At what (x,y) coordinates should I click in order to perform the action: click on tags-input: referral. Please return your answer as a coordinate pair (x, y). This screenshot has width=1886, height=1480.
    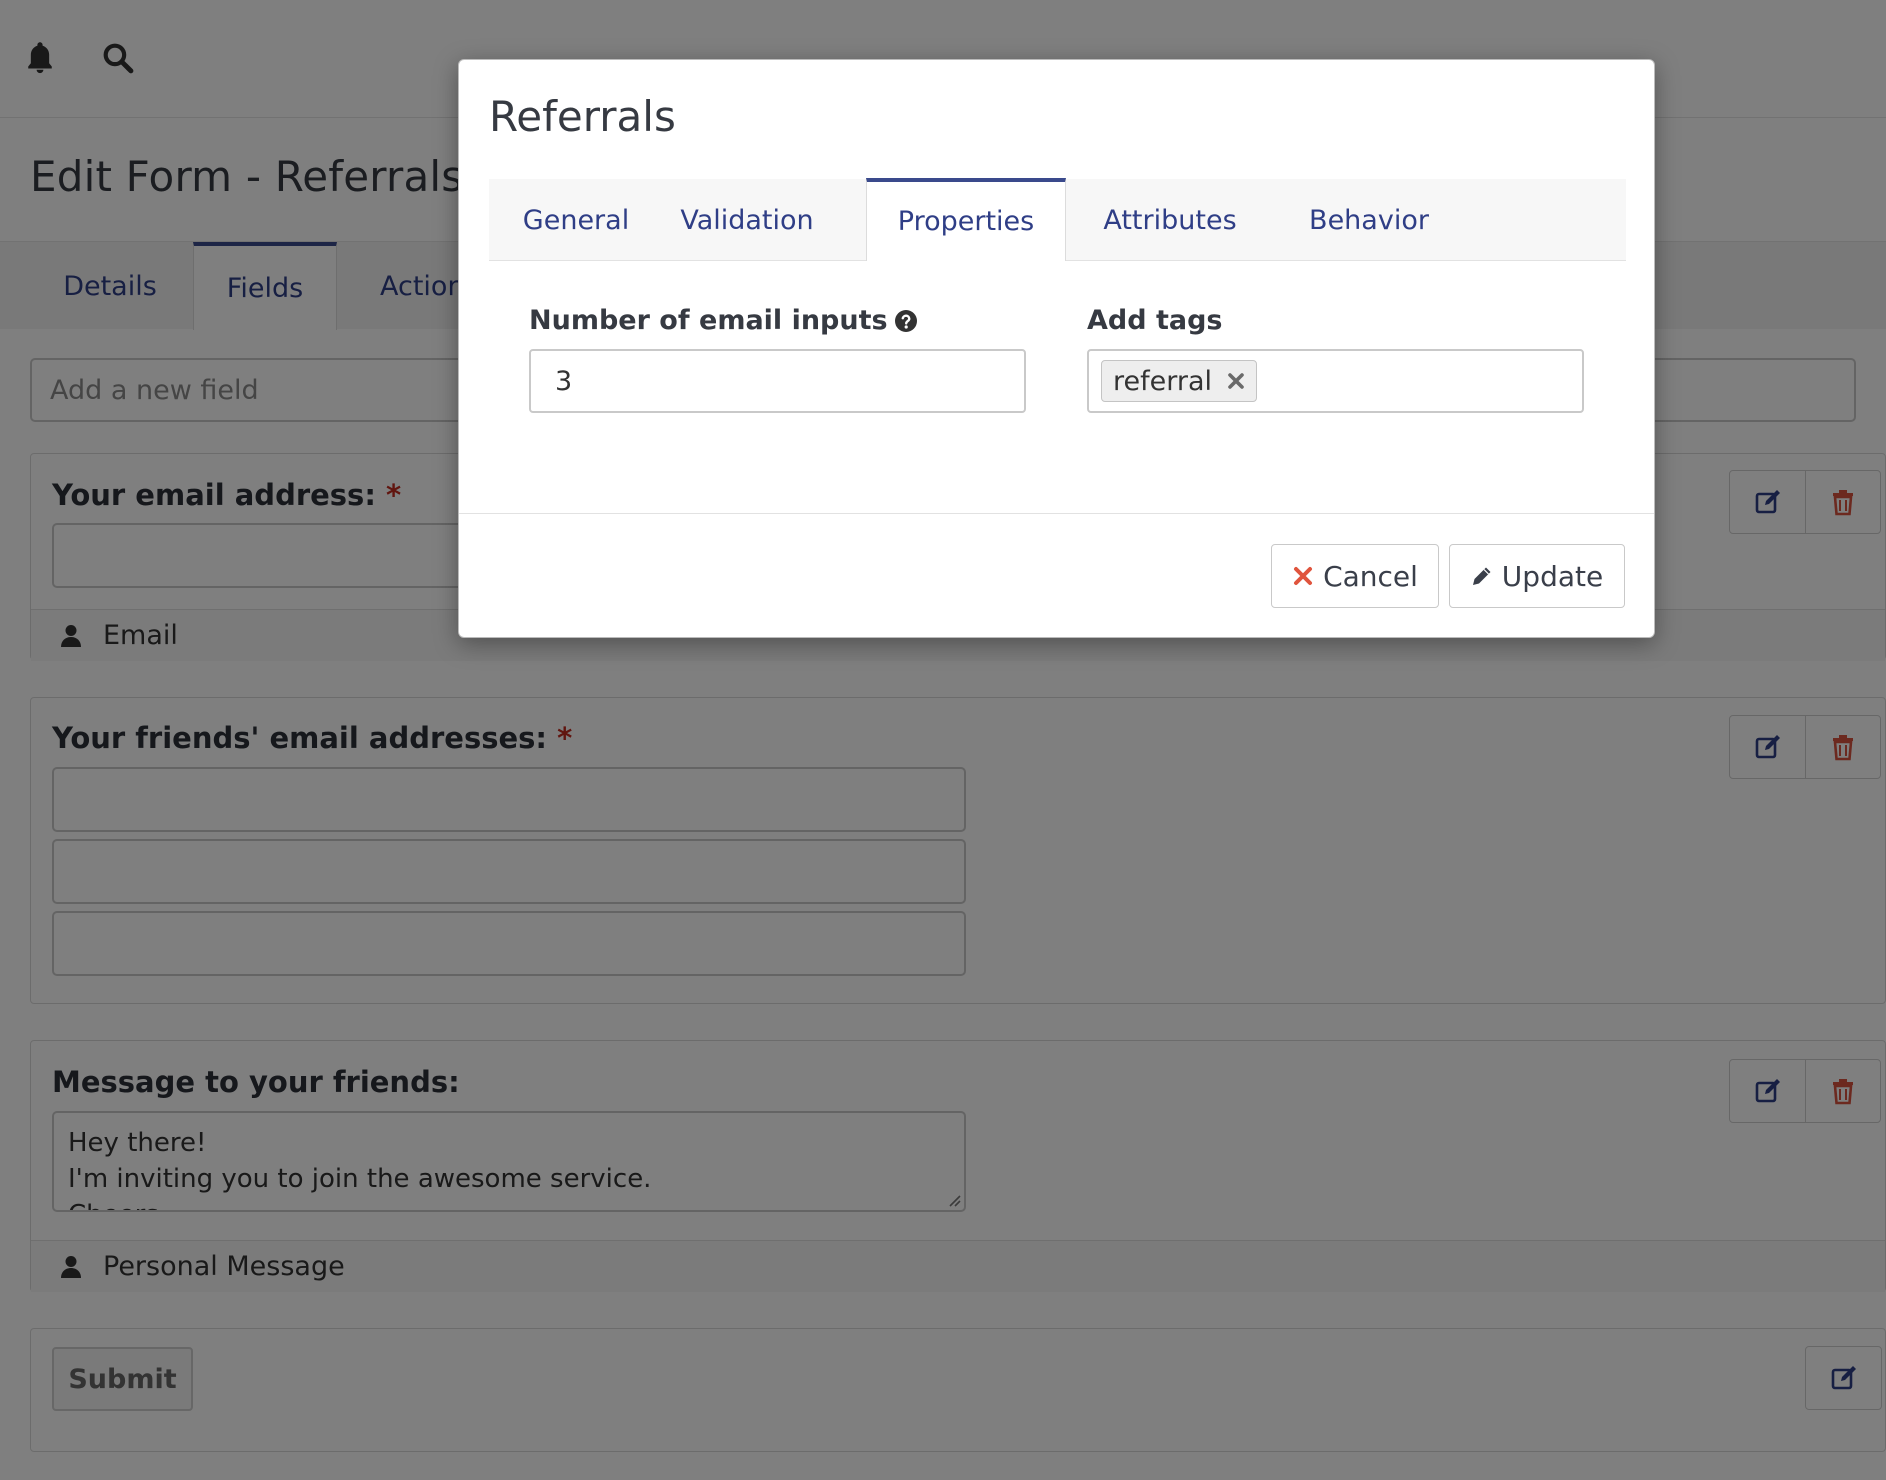
    Looking at the image, I should click on (1335, 381).